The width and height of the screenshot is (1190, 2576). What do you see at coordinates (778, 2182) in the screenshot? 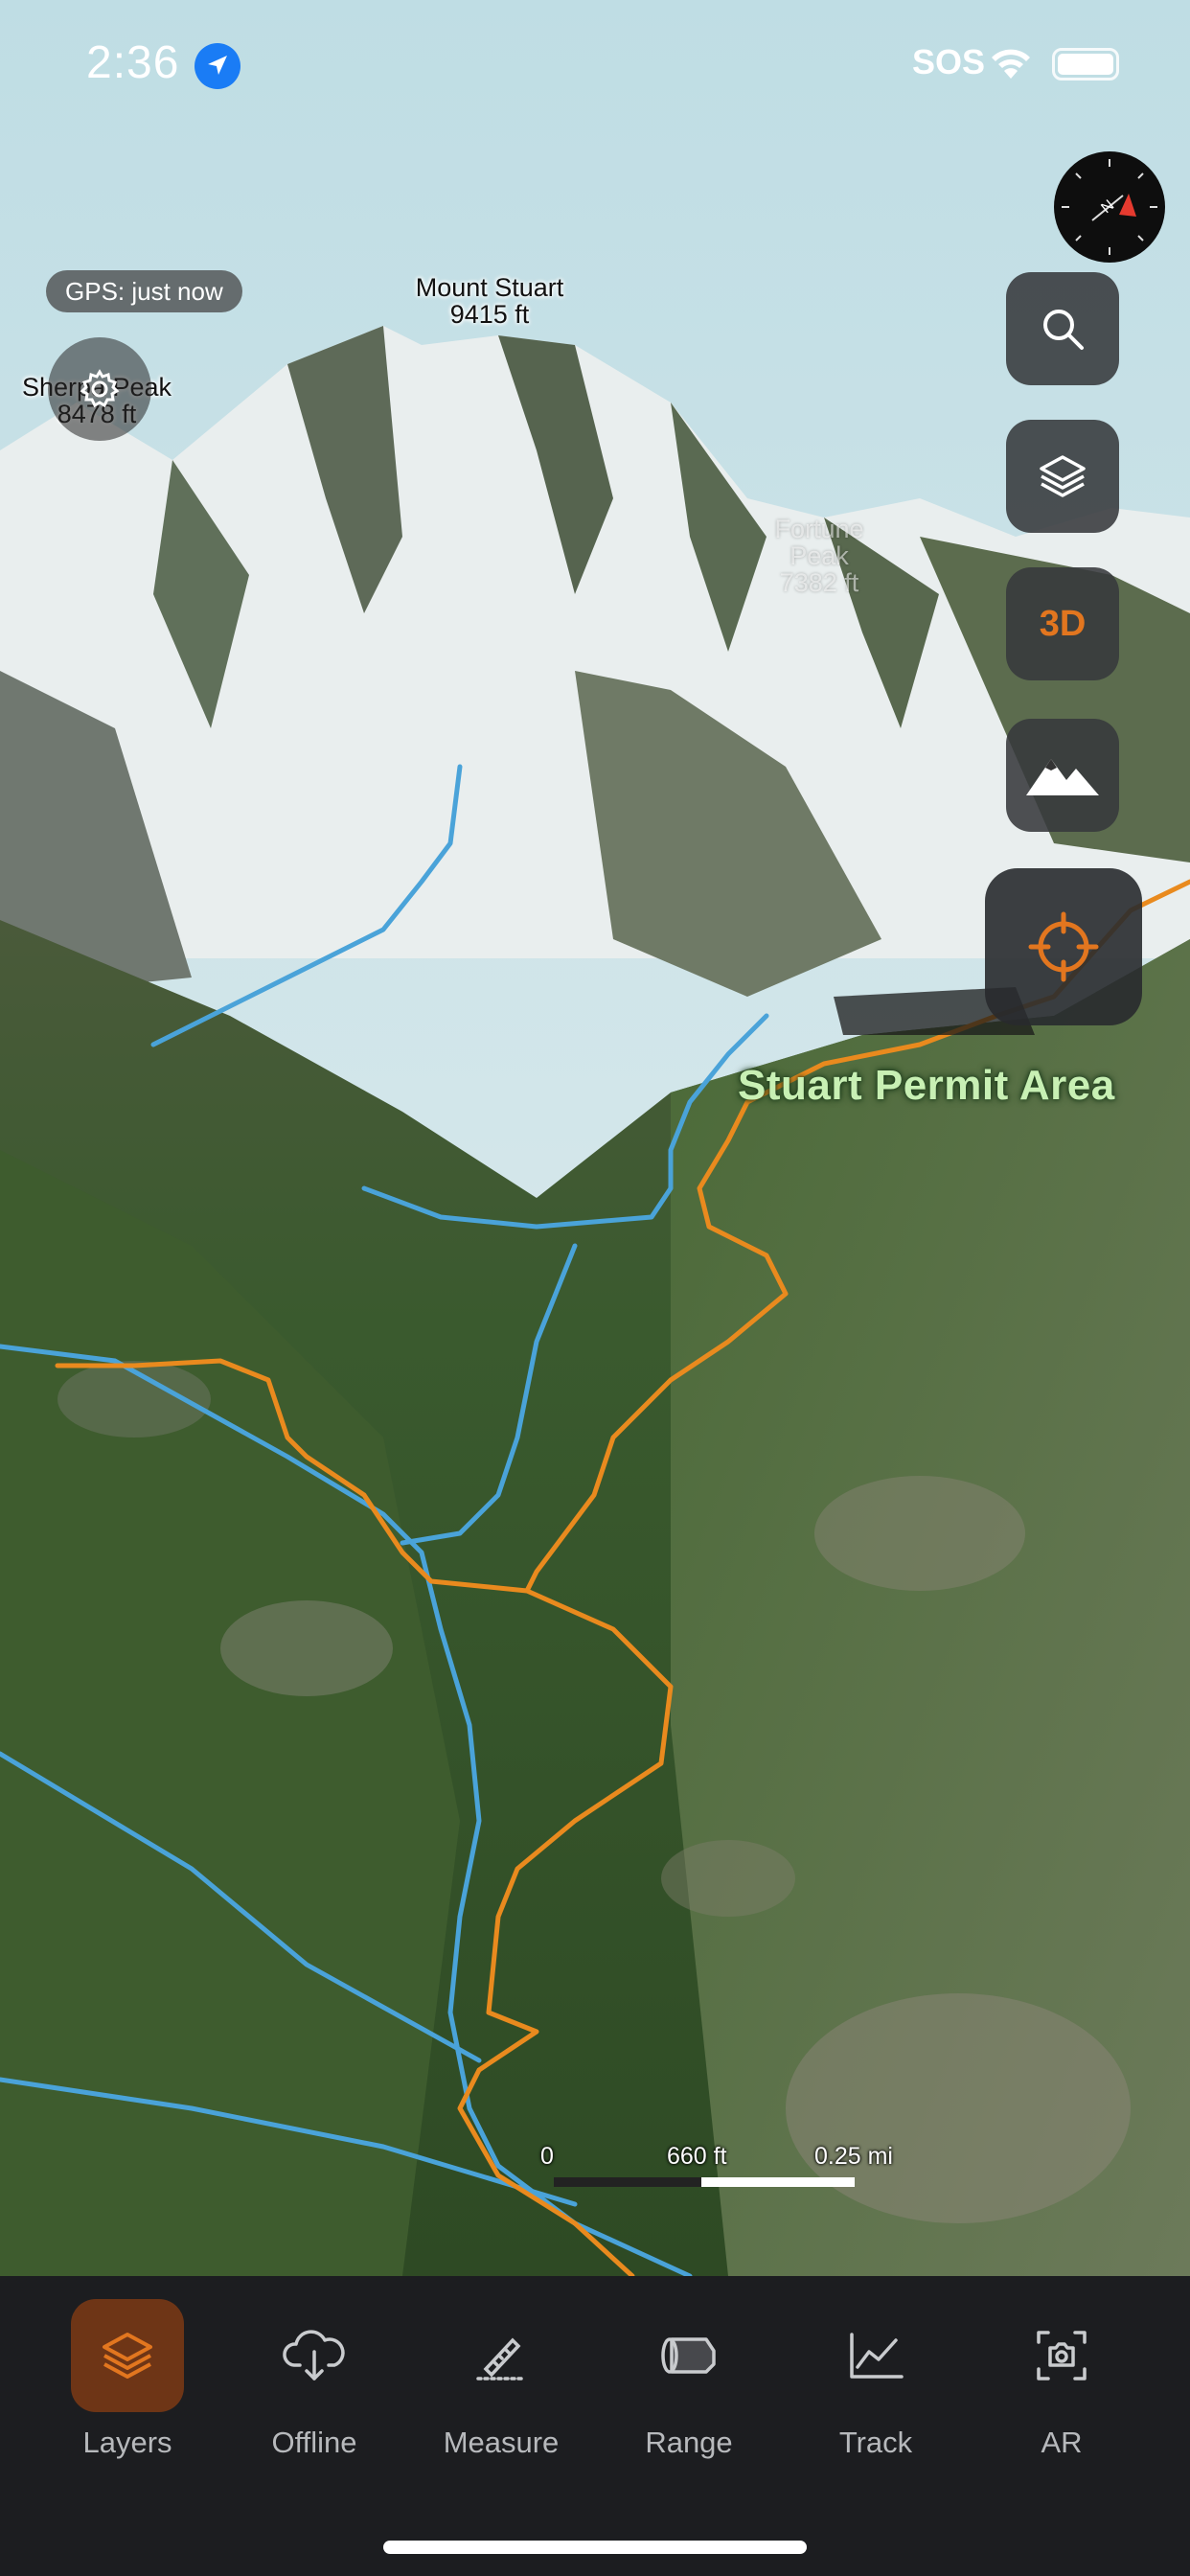
I see `scale-segment-light` at bounding box center [778, 2182].